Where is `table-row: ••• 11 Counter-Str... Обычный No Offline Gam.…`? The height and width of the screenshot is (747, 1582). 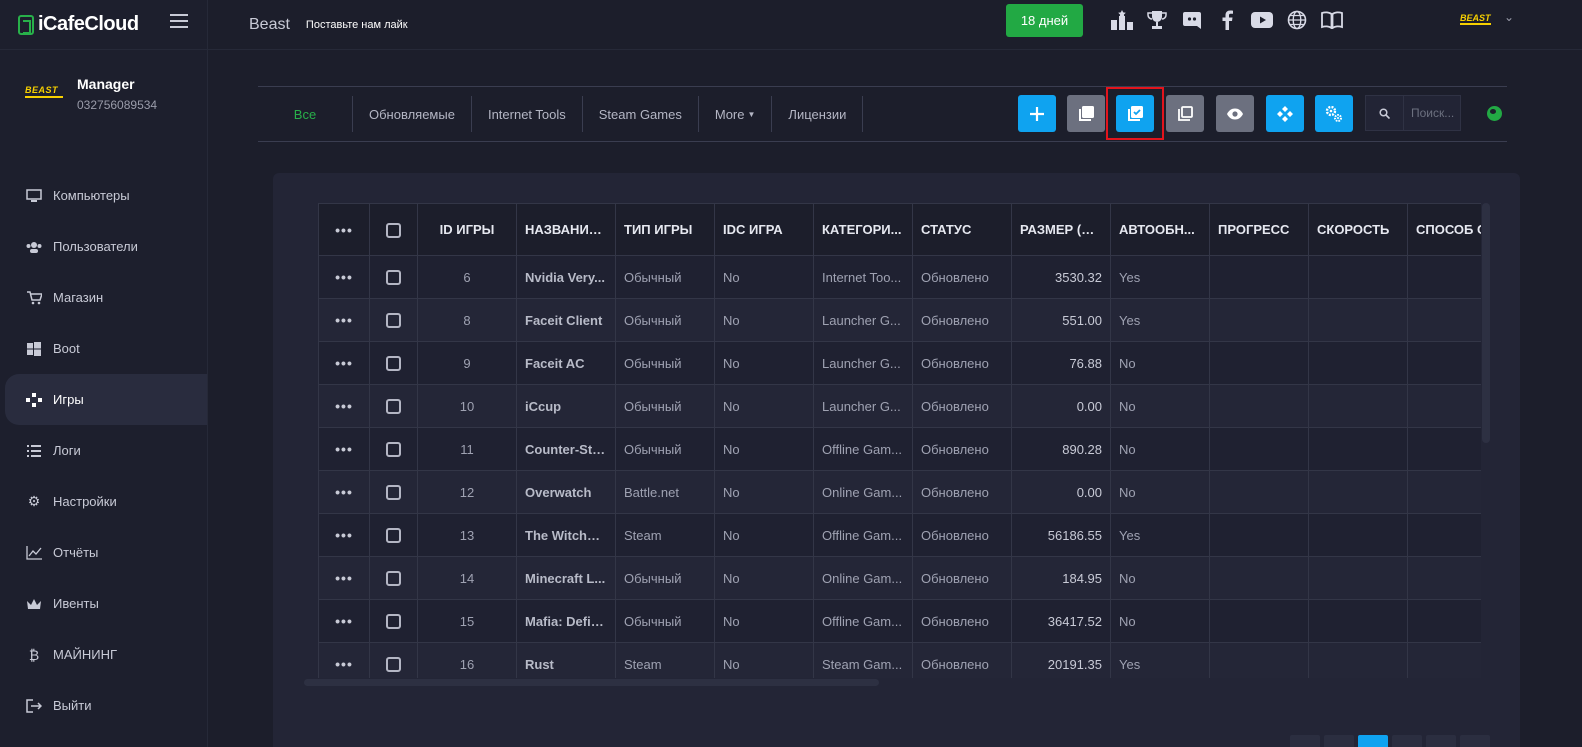 table-row: ••• 11 Counter-Str... Обычный No Offline Gam.… is located at coordinates (899, 449).